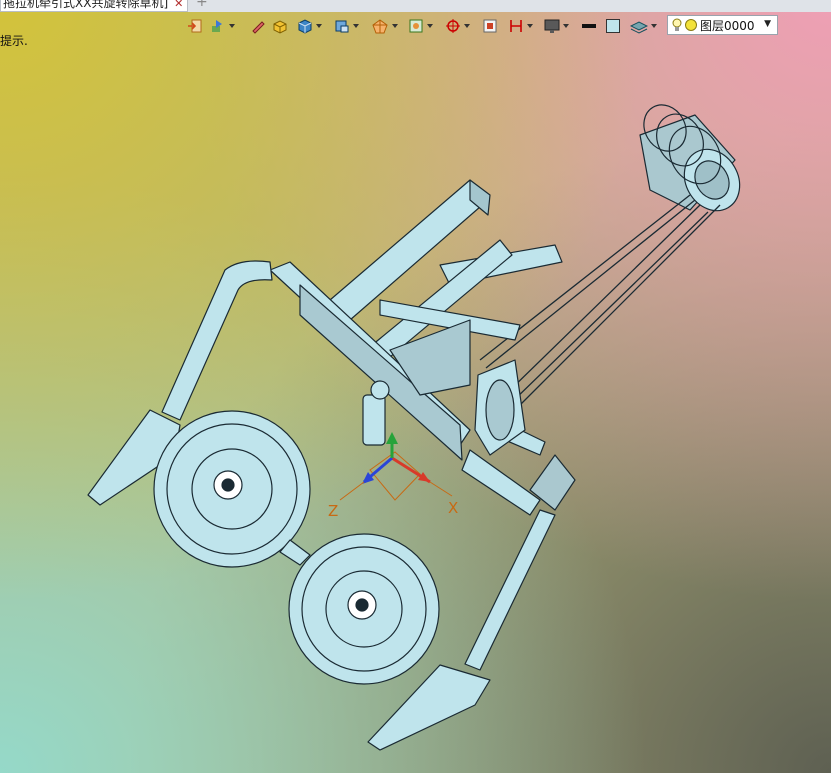 This screenshot has width=831, height=773. What do you see at coordinates (305, 26) in the screenshot?
I see `cube-icon` at bounding box center [305, 26].